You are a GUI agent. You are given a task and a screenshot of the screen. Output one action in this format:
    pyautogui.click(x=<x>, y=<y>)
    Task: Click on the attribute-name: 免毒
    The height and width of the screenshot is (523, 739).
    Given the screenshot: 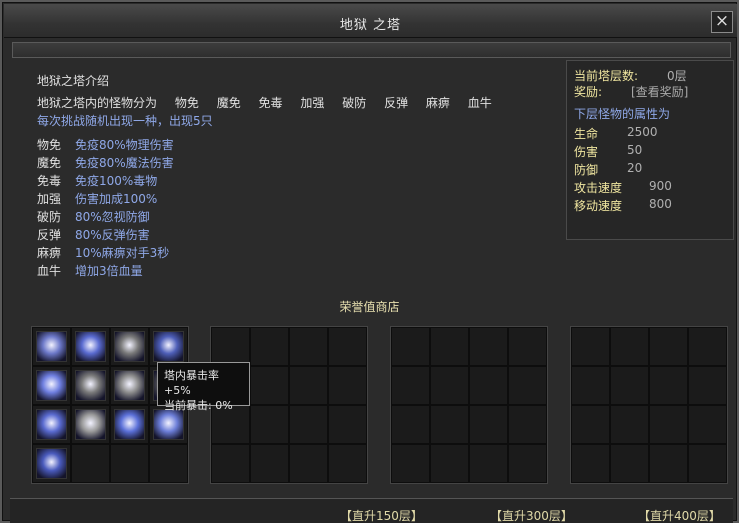 What is the action you would take?
    pyautogui.click(x=49, y=181)
    